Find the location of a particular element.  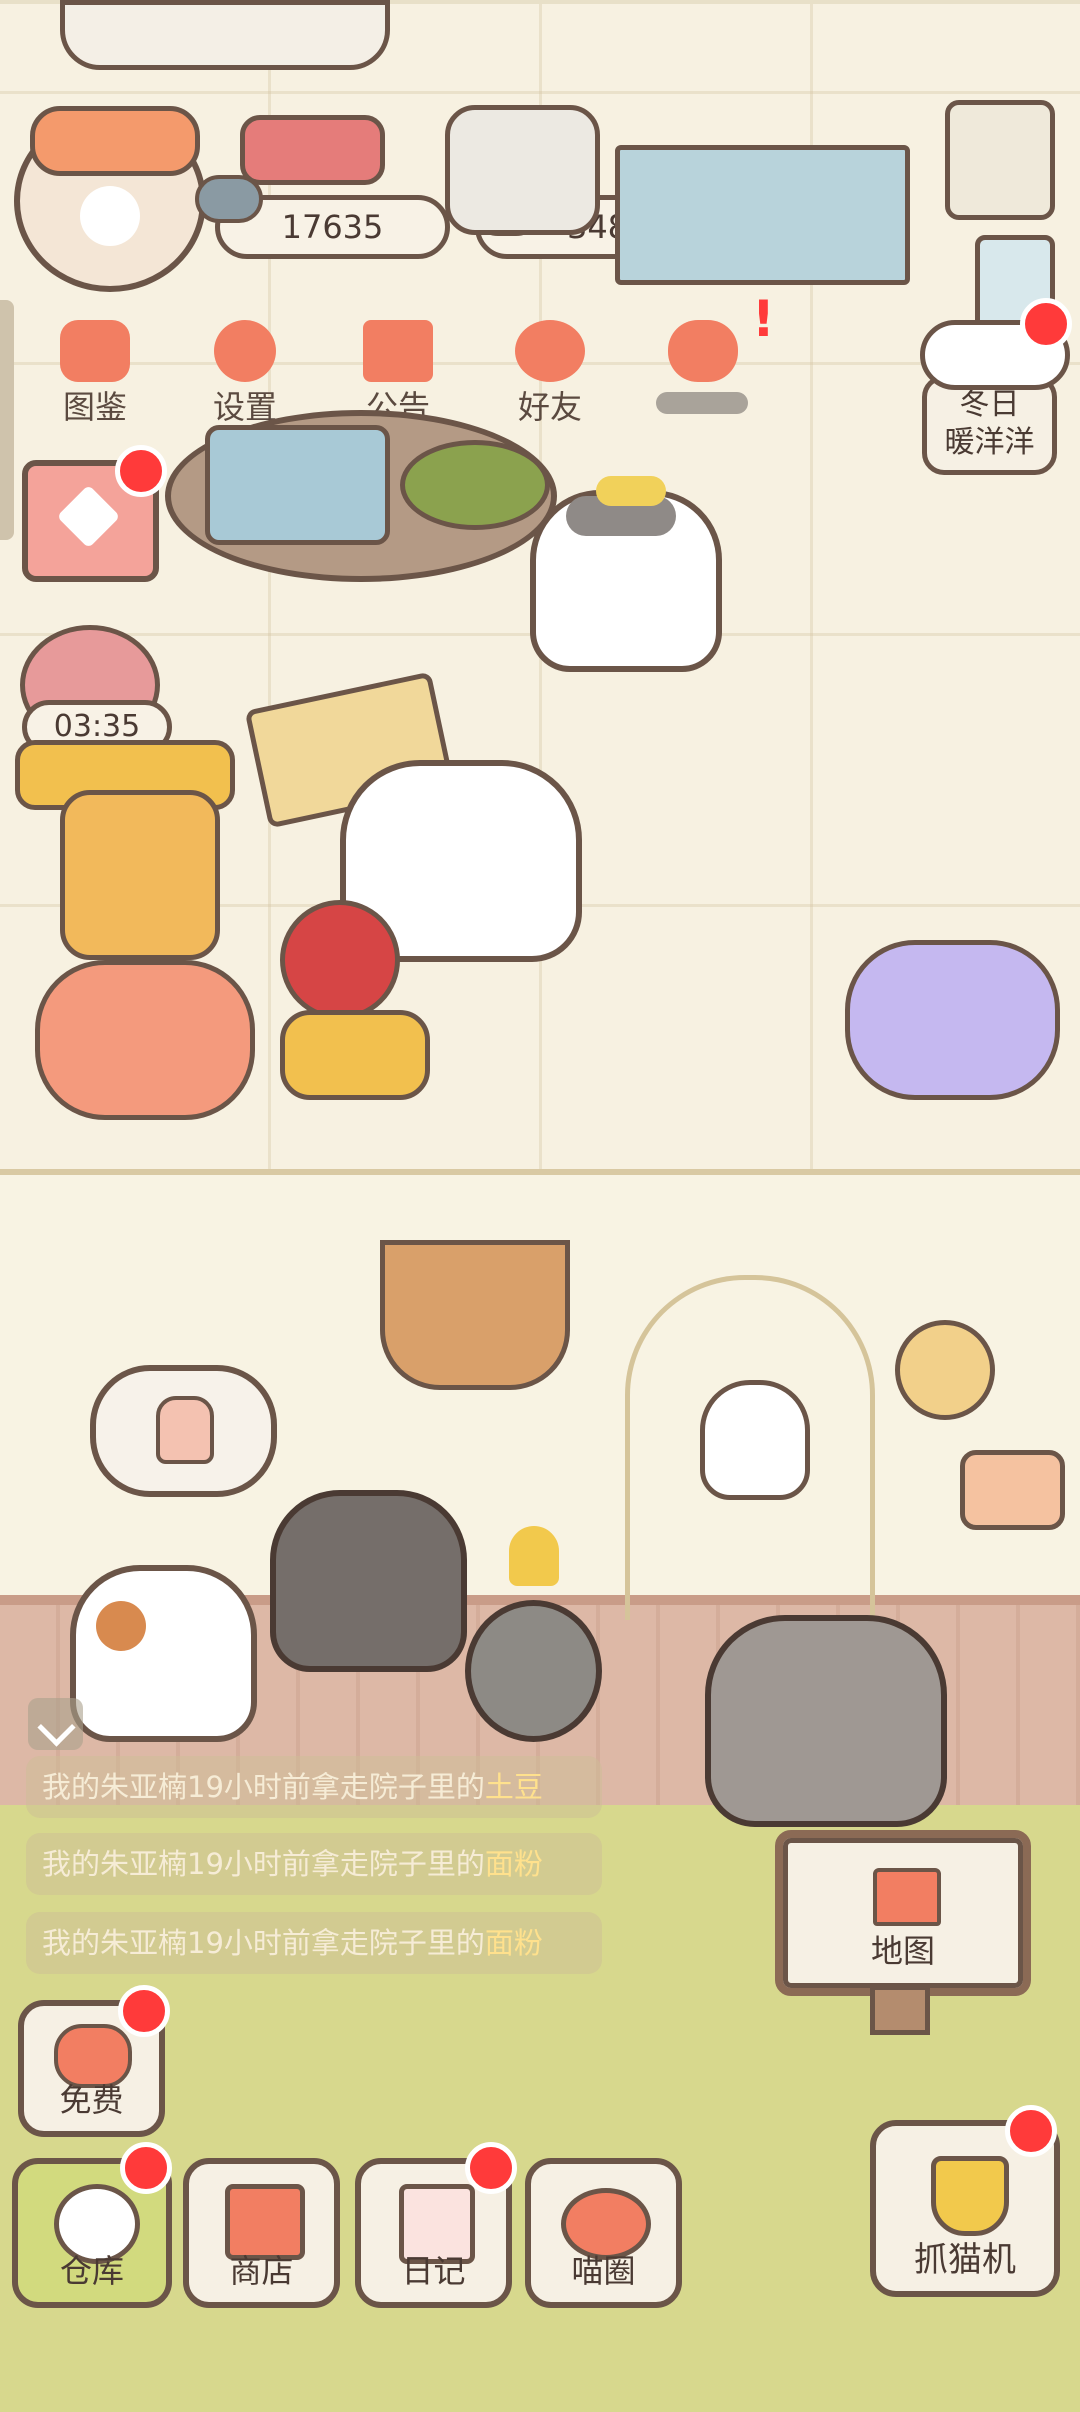

nav-storage-badge is located at coordinates (146, 2168).